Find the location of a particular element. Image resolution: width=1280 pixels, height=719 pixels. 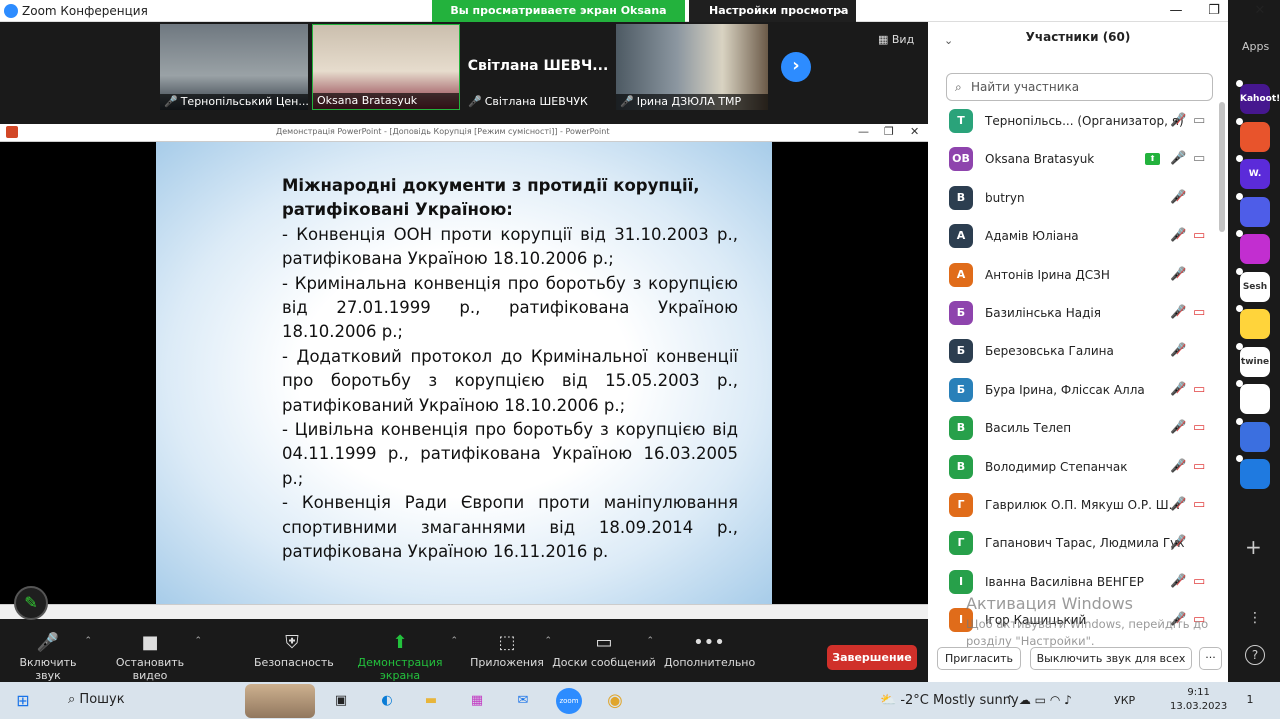

store-icon: ▦ is located at coordinates (477, 701).